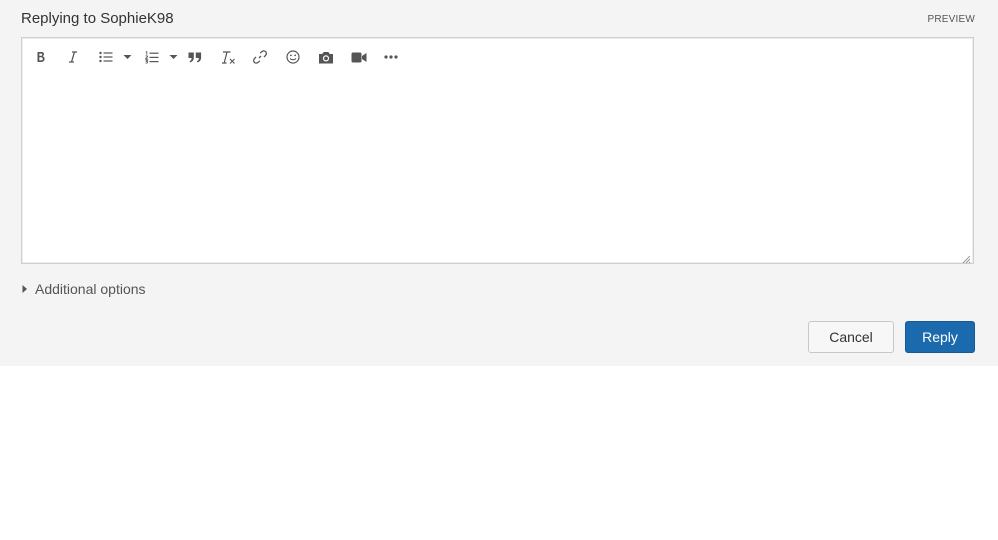  I want to click on reply-heading: Replying to SophieK98, so click(97, 18).